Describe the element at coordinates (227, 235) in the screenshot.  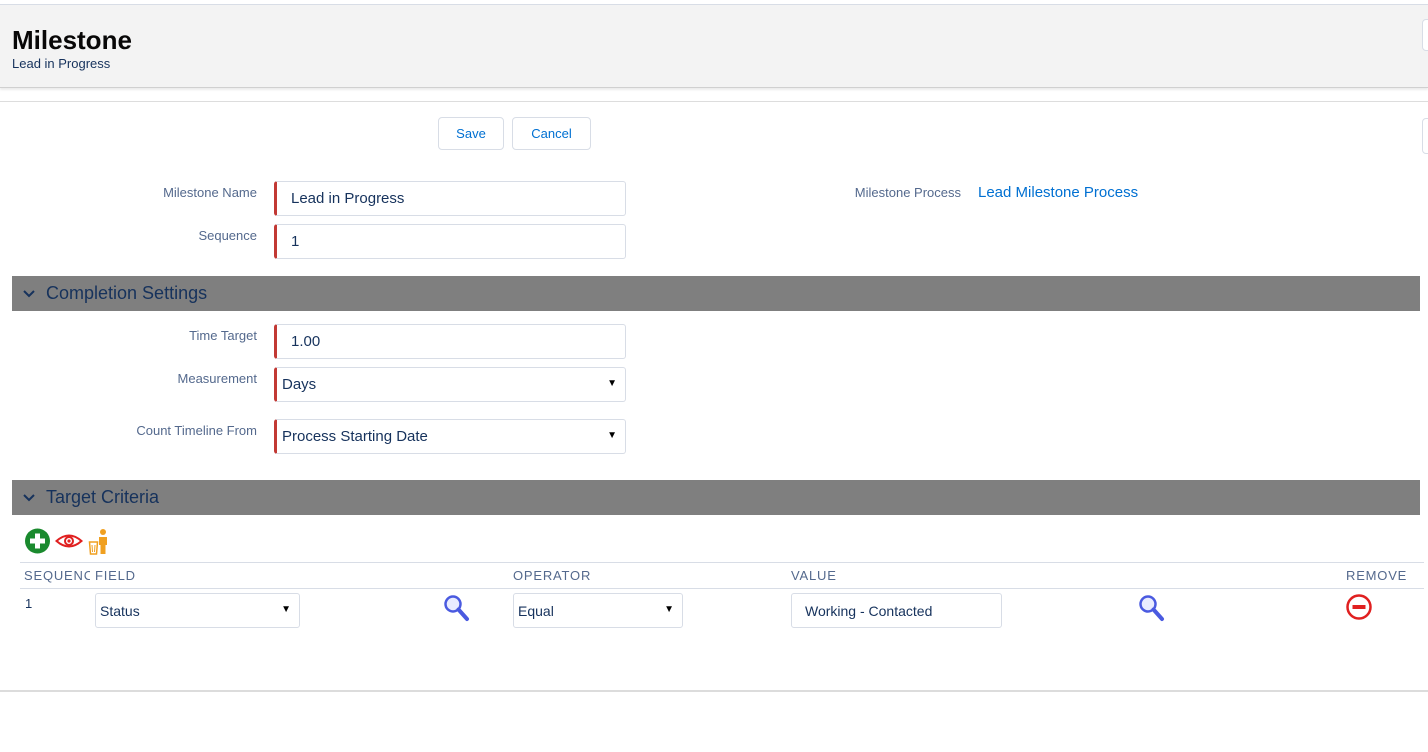
I see `sequence-label: Sequence` at that location.